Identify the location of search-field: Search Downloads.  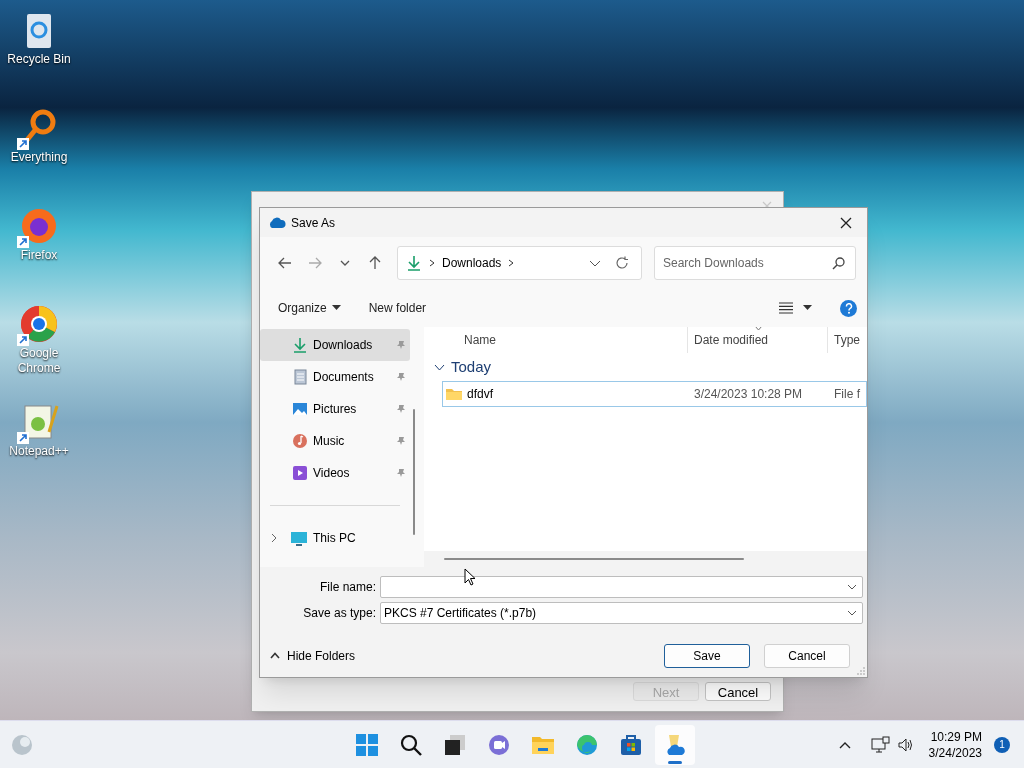
(755, 263).